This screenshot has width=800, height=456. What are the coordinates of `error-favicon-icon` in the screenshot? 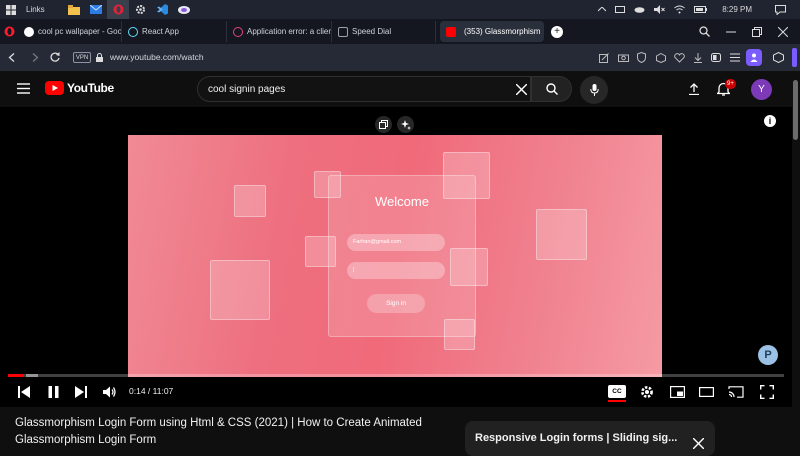 It's located at (238, 31).